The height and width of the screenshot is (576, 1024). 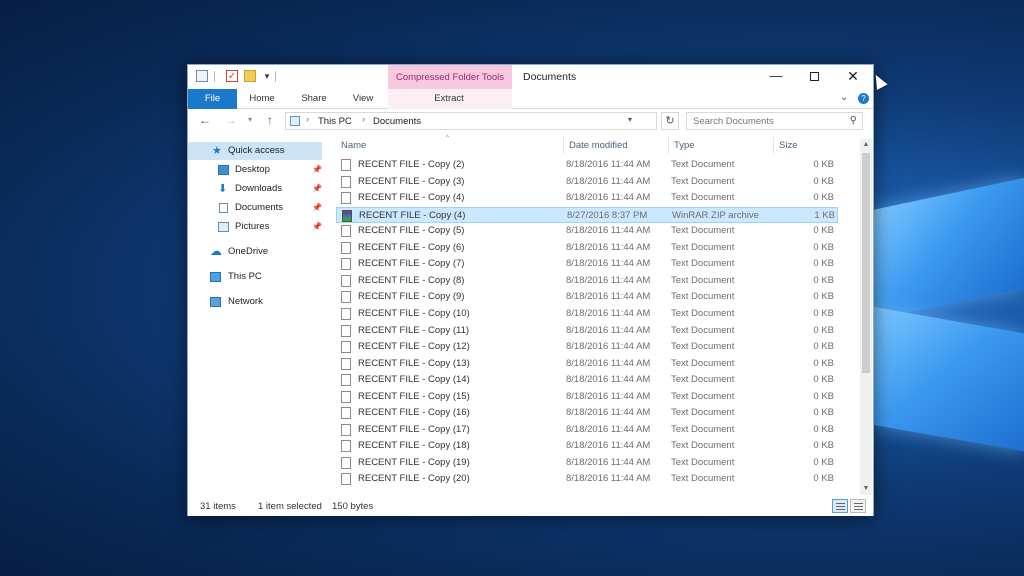 I want to click on customize-toolbar-icon: ▾, so click(x=267, y=76).